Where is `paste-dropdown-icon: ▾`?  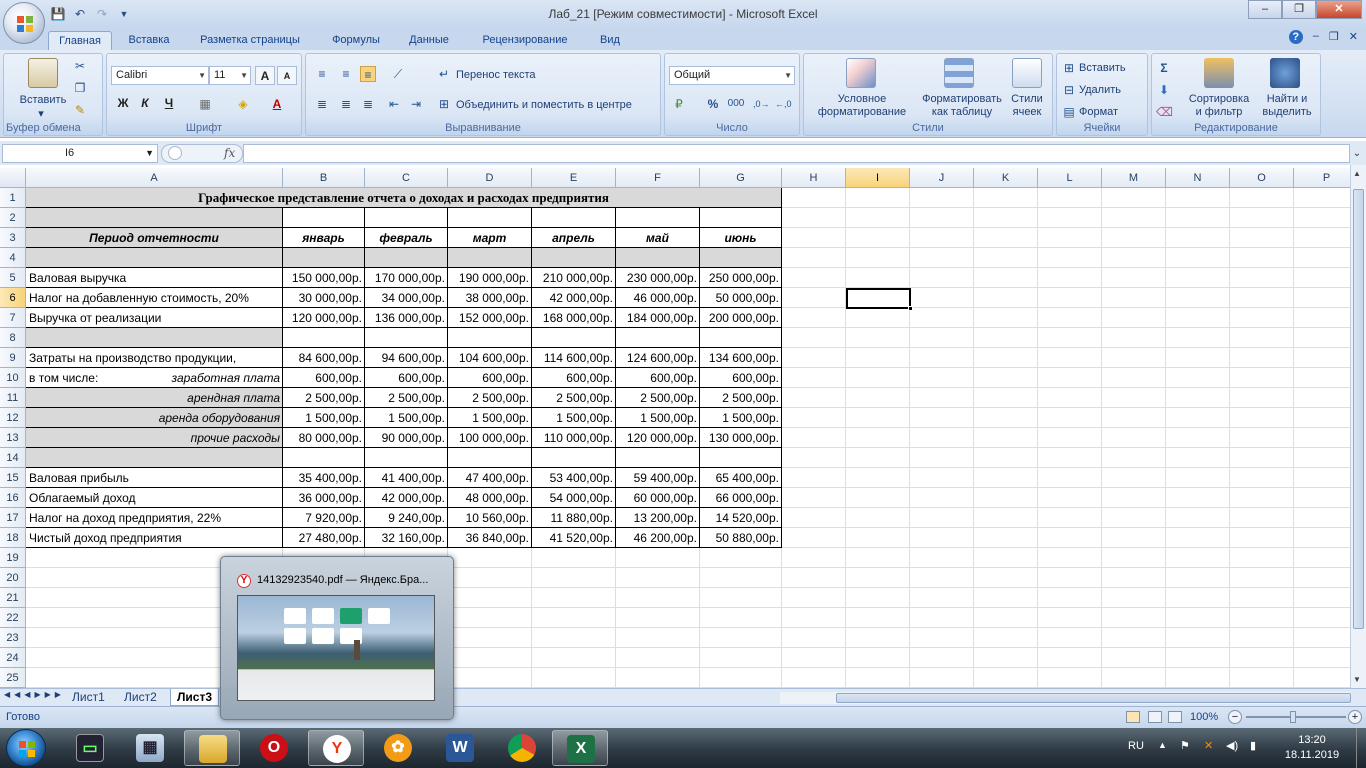
paste-dropdown-icon: ▾ is located at coordinates (41, 114).